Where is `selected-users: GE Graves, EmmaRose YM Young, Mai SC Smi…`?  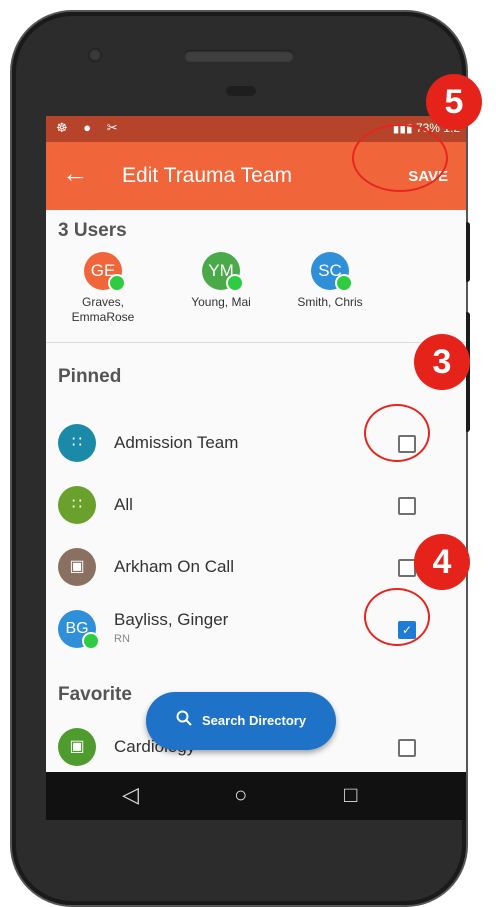
selected-users: GE Graves, EmmaRose YM Young, Mai SC Smi… is located at coordinates (256, 299).